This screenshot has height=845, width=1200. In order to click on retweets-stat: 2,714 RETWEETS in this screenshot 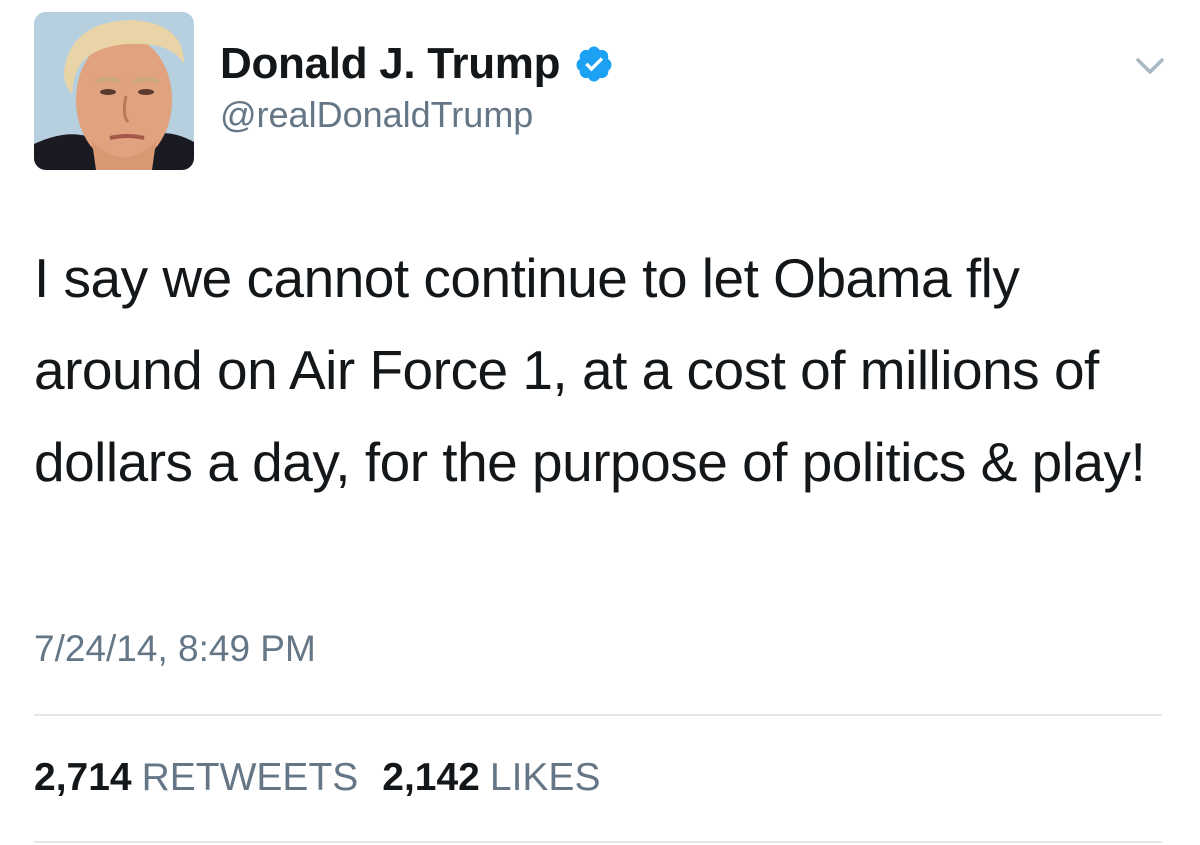, I will do `click(196, 778)`.